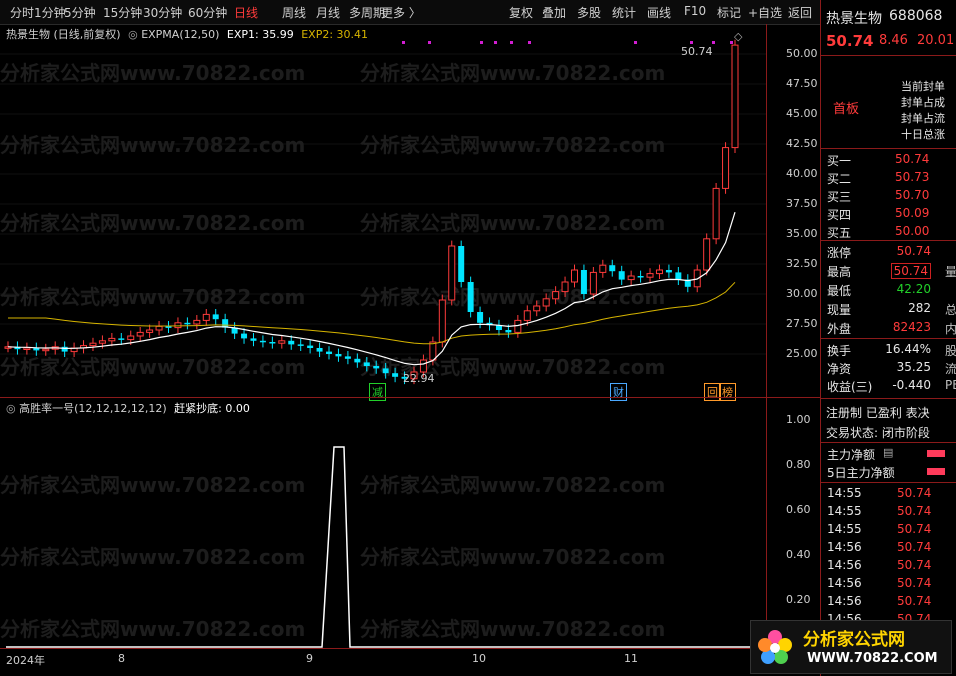  I want to click on toolbar-action-button: F10, so click(695, 11).